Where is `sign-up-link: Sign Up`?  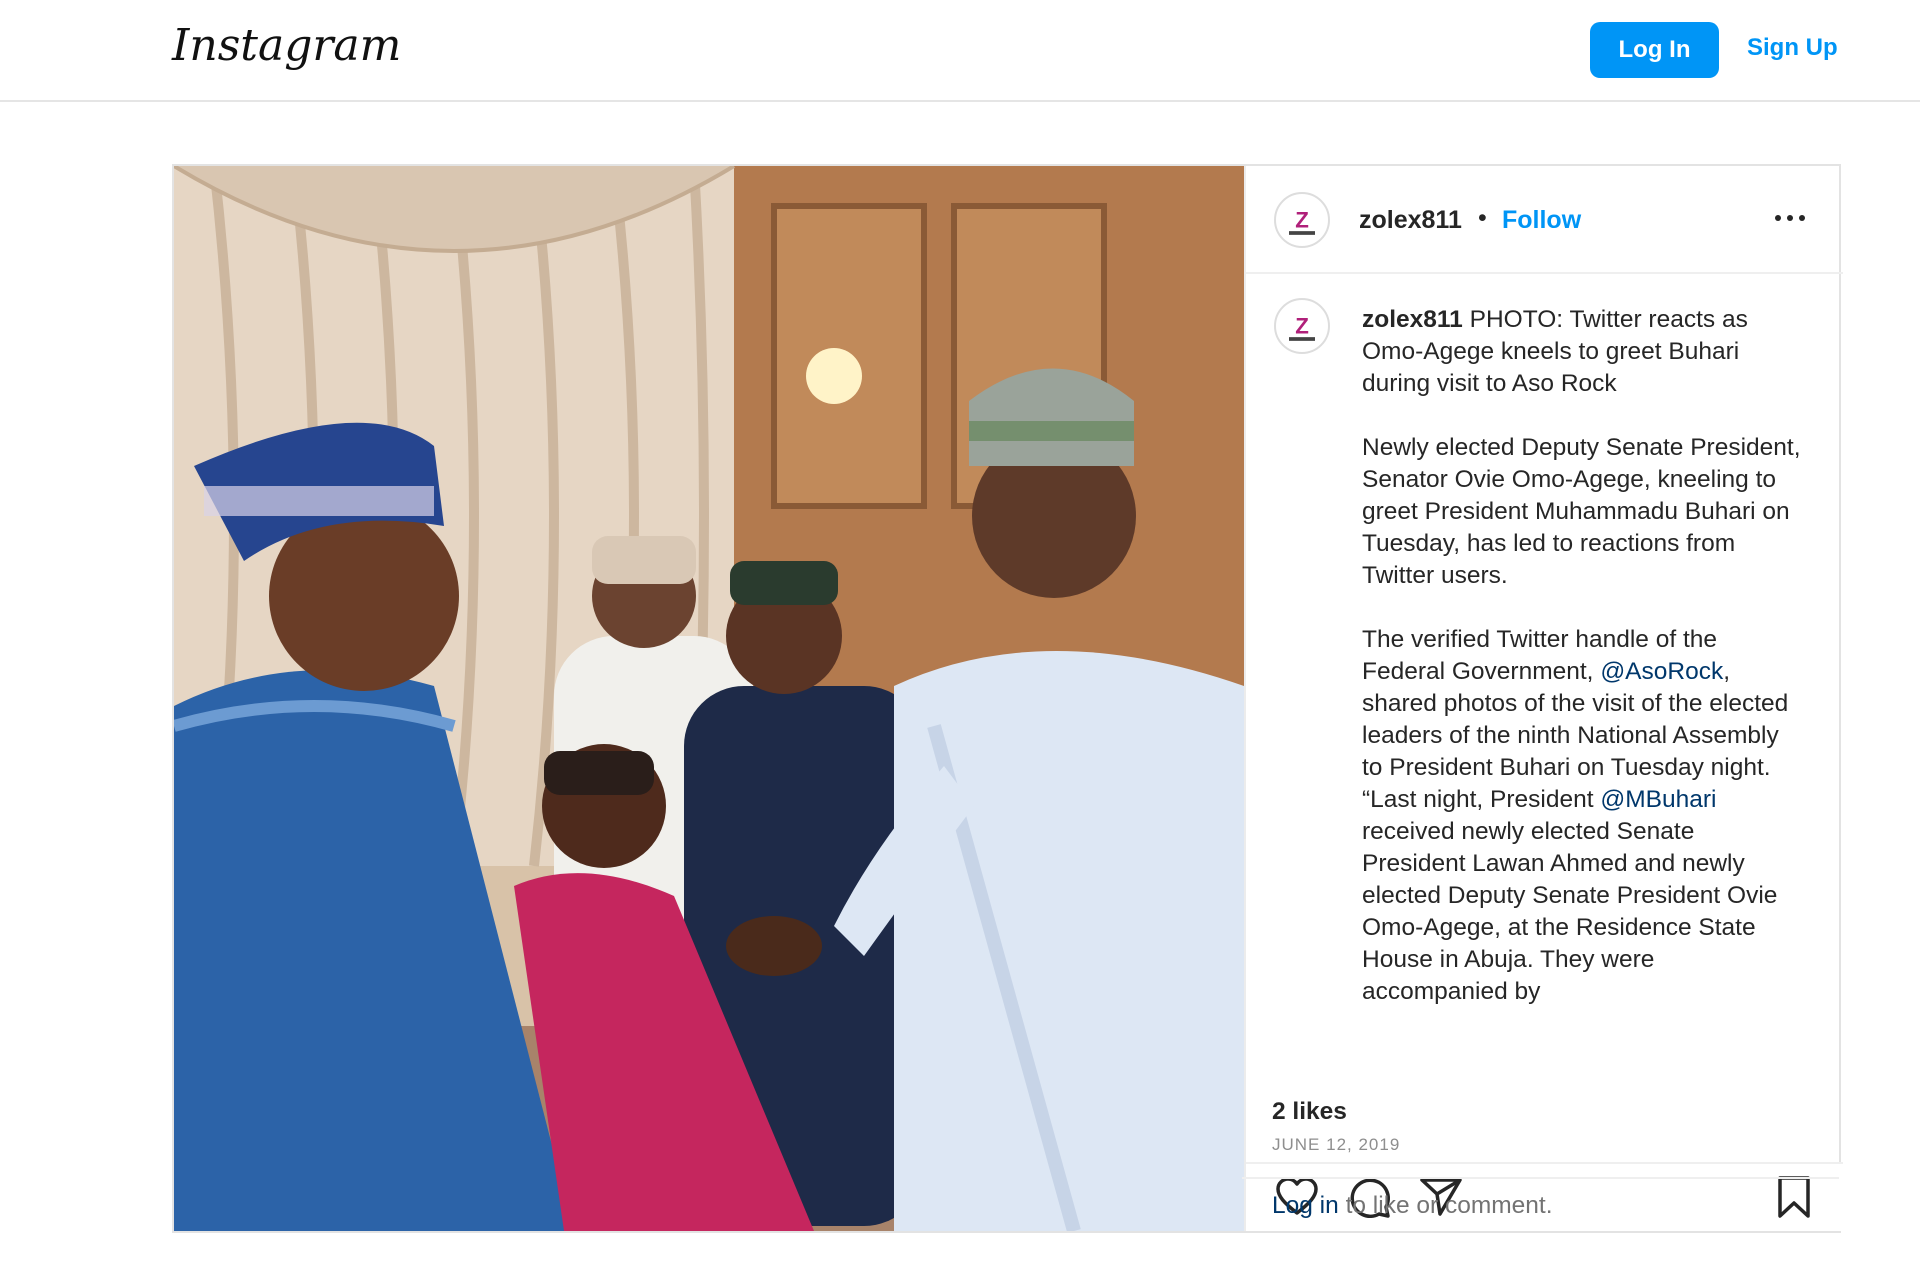
sign-up-link: Sign Up is located at coordinates (1792, 48).